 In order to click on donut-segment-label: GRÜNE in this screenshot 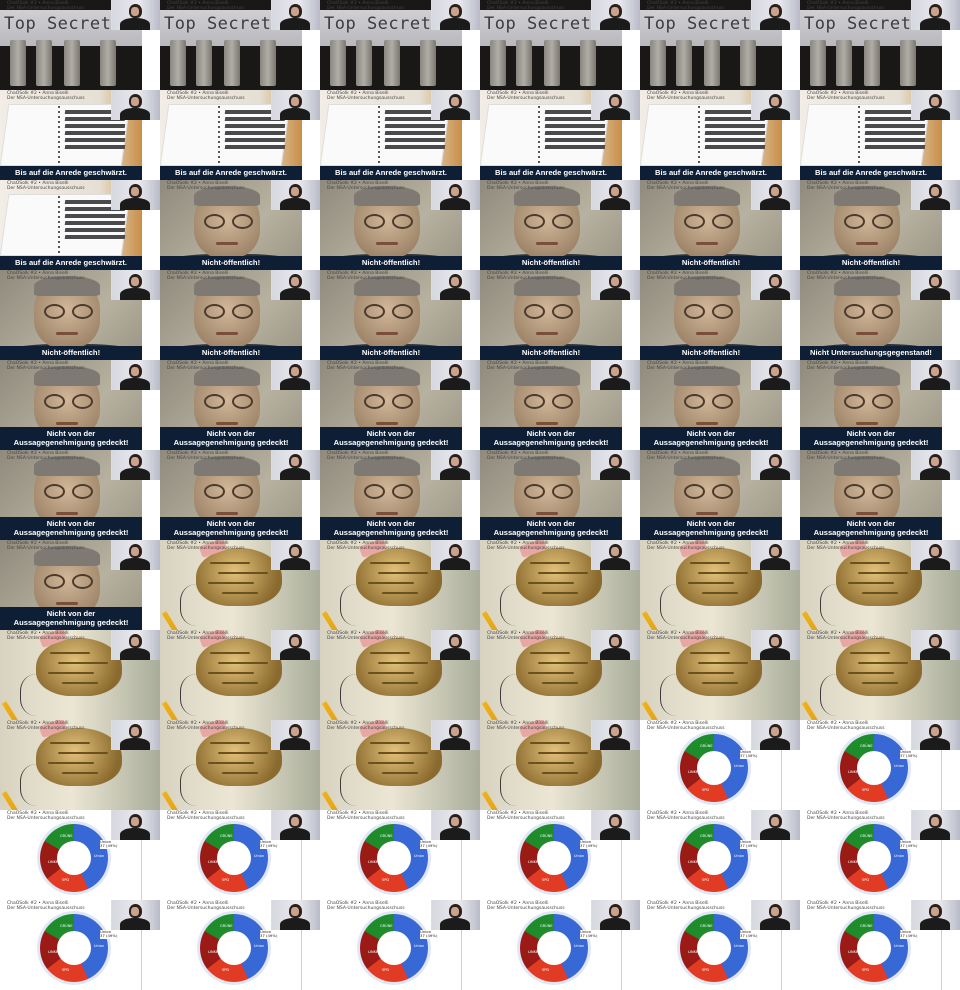, I will do `click(66, 836)`.